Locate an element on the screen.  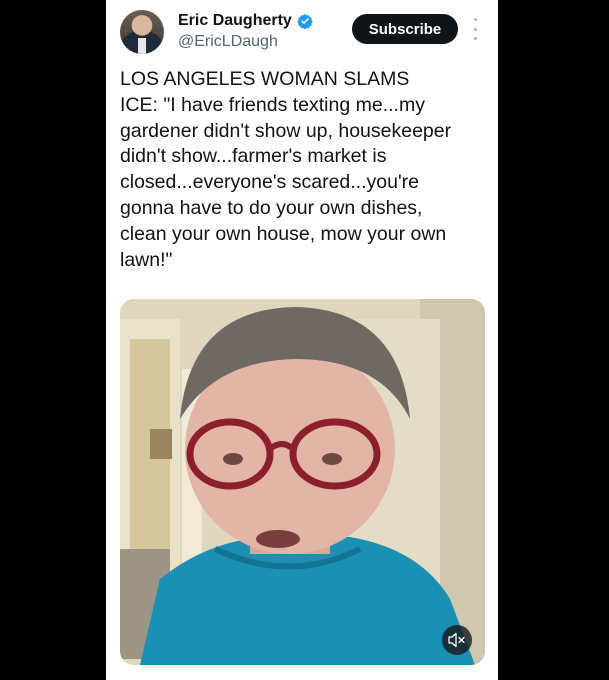
tweet-header: Eric Daugherty @EricLDaugh Subscribe is located at coordinates (302, 30).